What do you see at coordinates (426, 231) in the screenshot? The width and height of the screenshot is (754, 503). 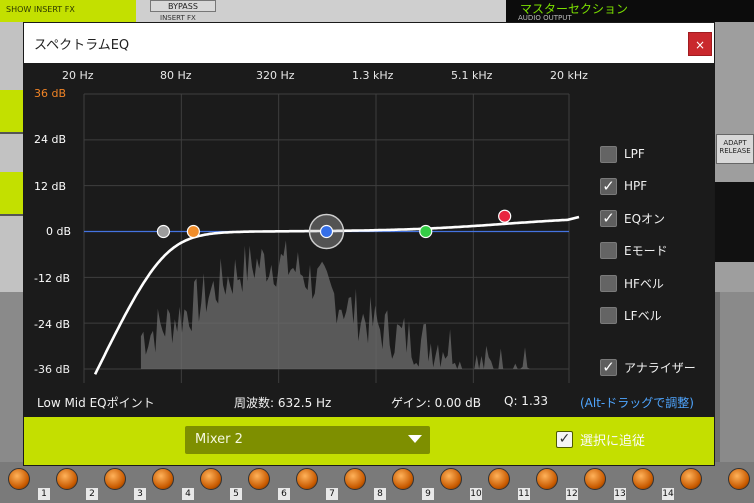 I see `eq-point-high-mid` at bounding box center [426, 231].